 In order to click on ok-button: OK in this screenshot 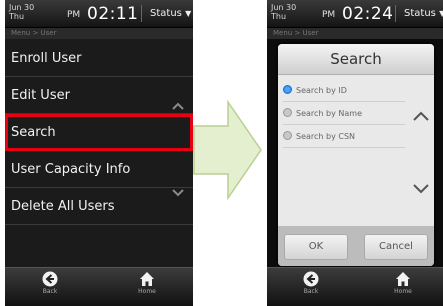, I will do `click(316, 247)`.